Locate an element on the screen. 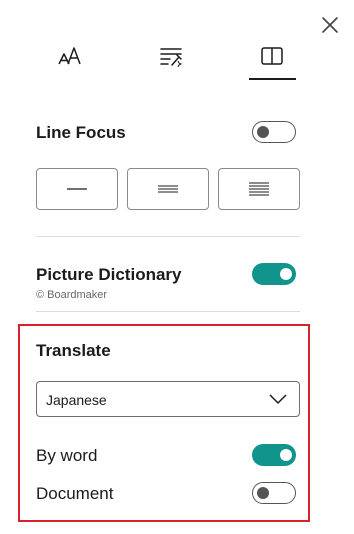 This screenshot has height=534, width=354. by-word-toggle is located at coordinates (274, 455).